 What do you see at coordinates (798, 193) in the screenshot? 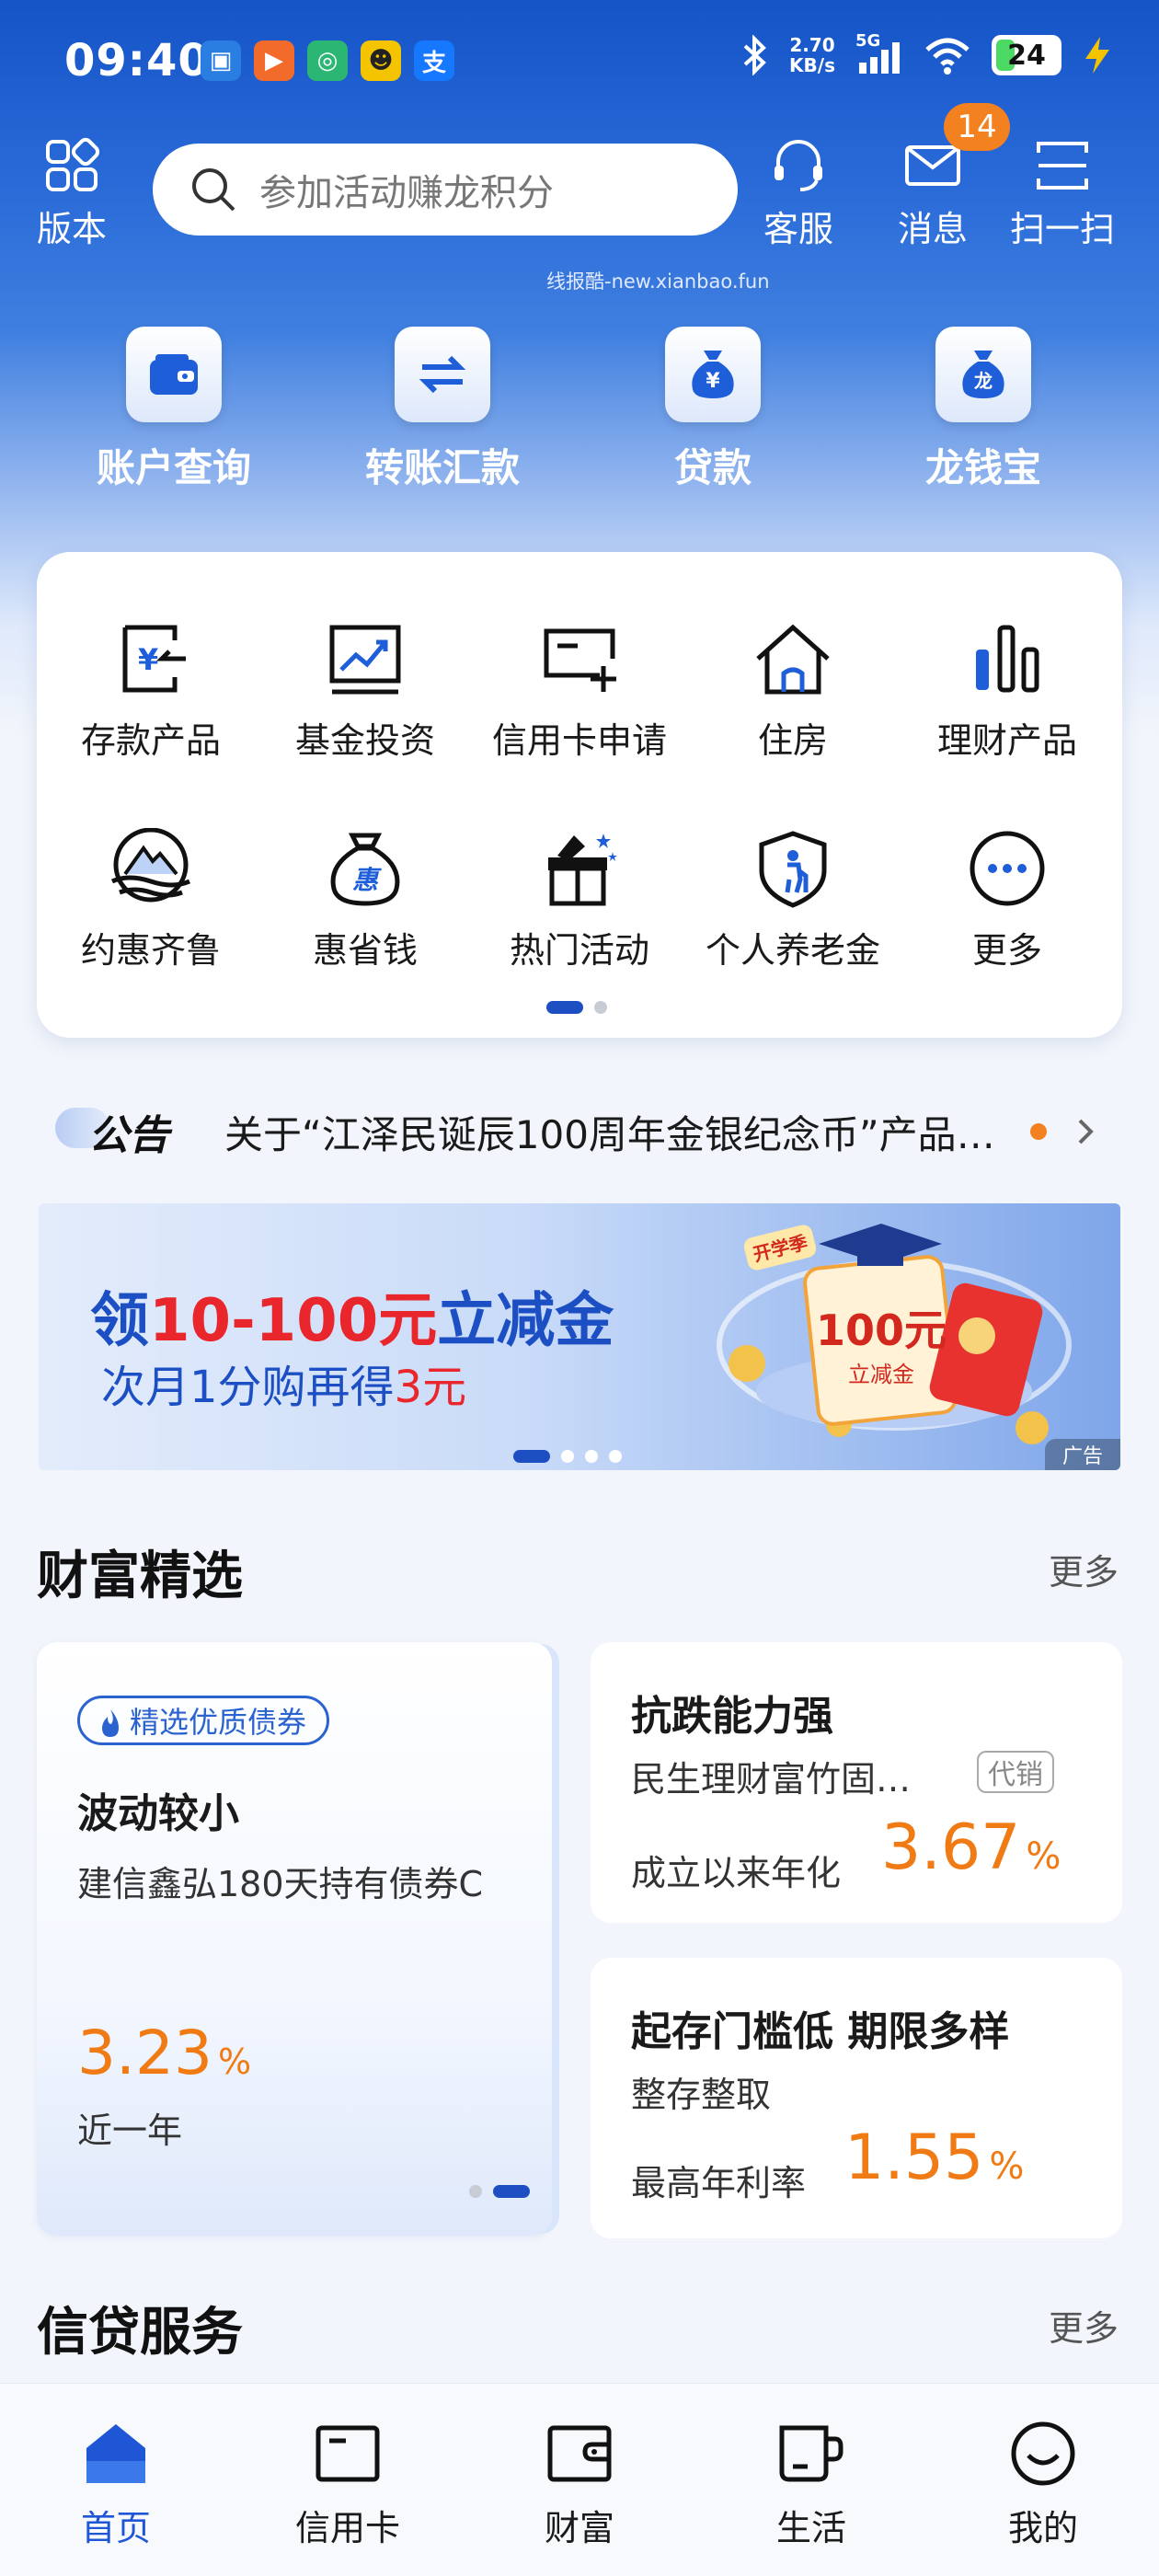
I see `customer-service-button: 客服` at bounding box center [798, 193].